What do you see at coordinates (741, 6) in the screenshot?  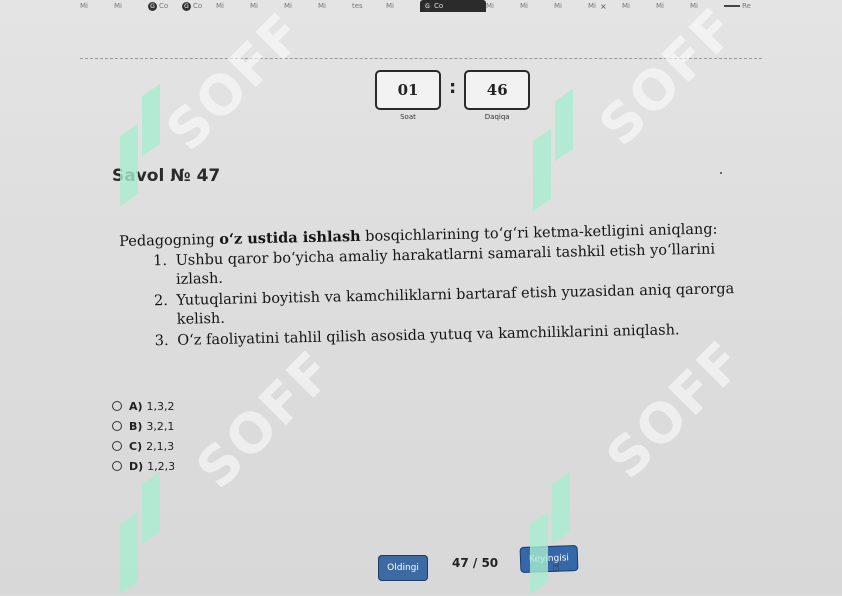 I see `browser-tab: Re` at bounding box center [741, 6].